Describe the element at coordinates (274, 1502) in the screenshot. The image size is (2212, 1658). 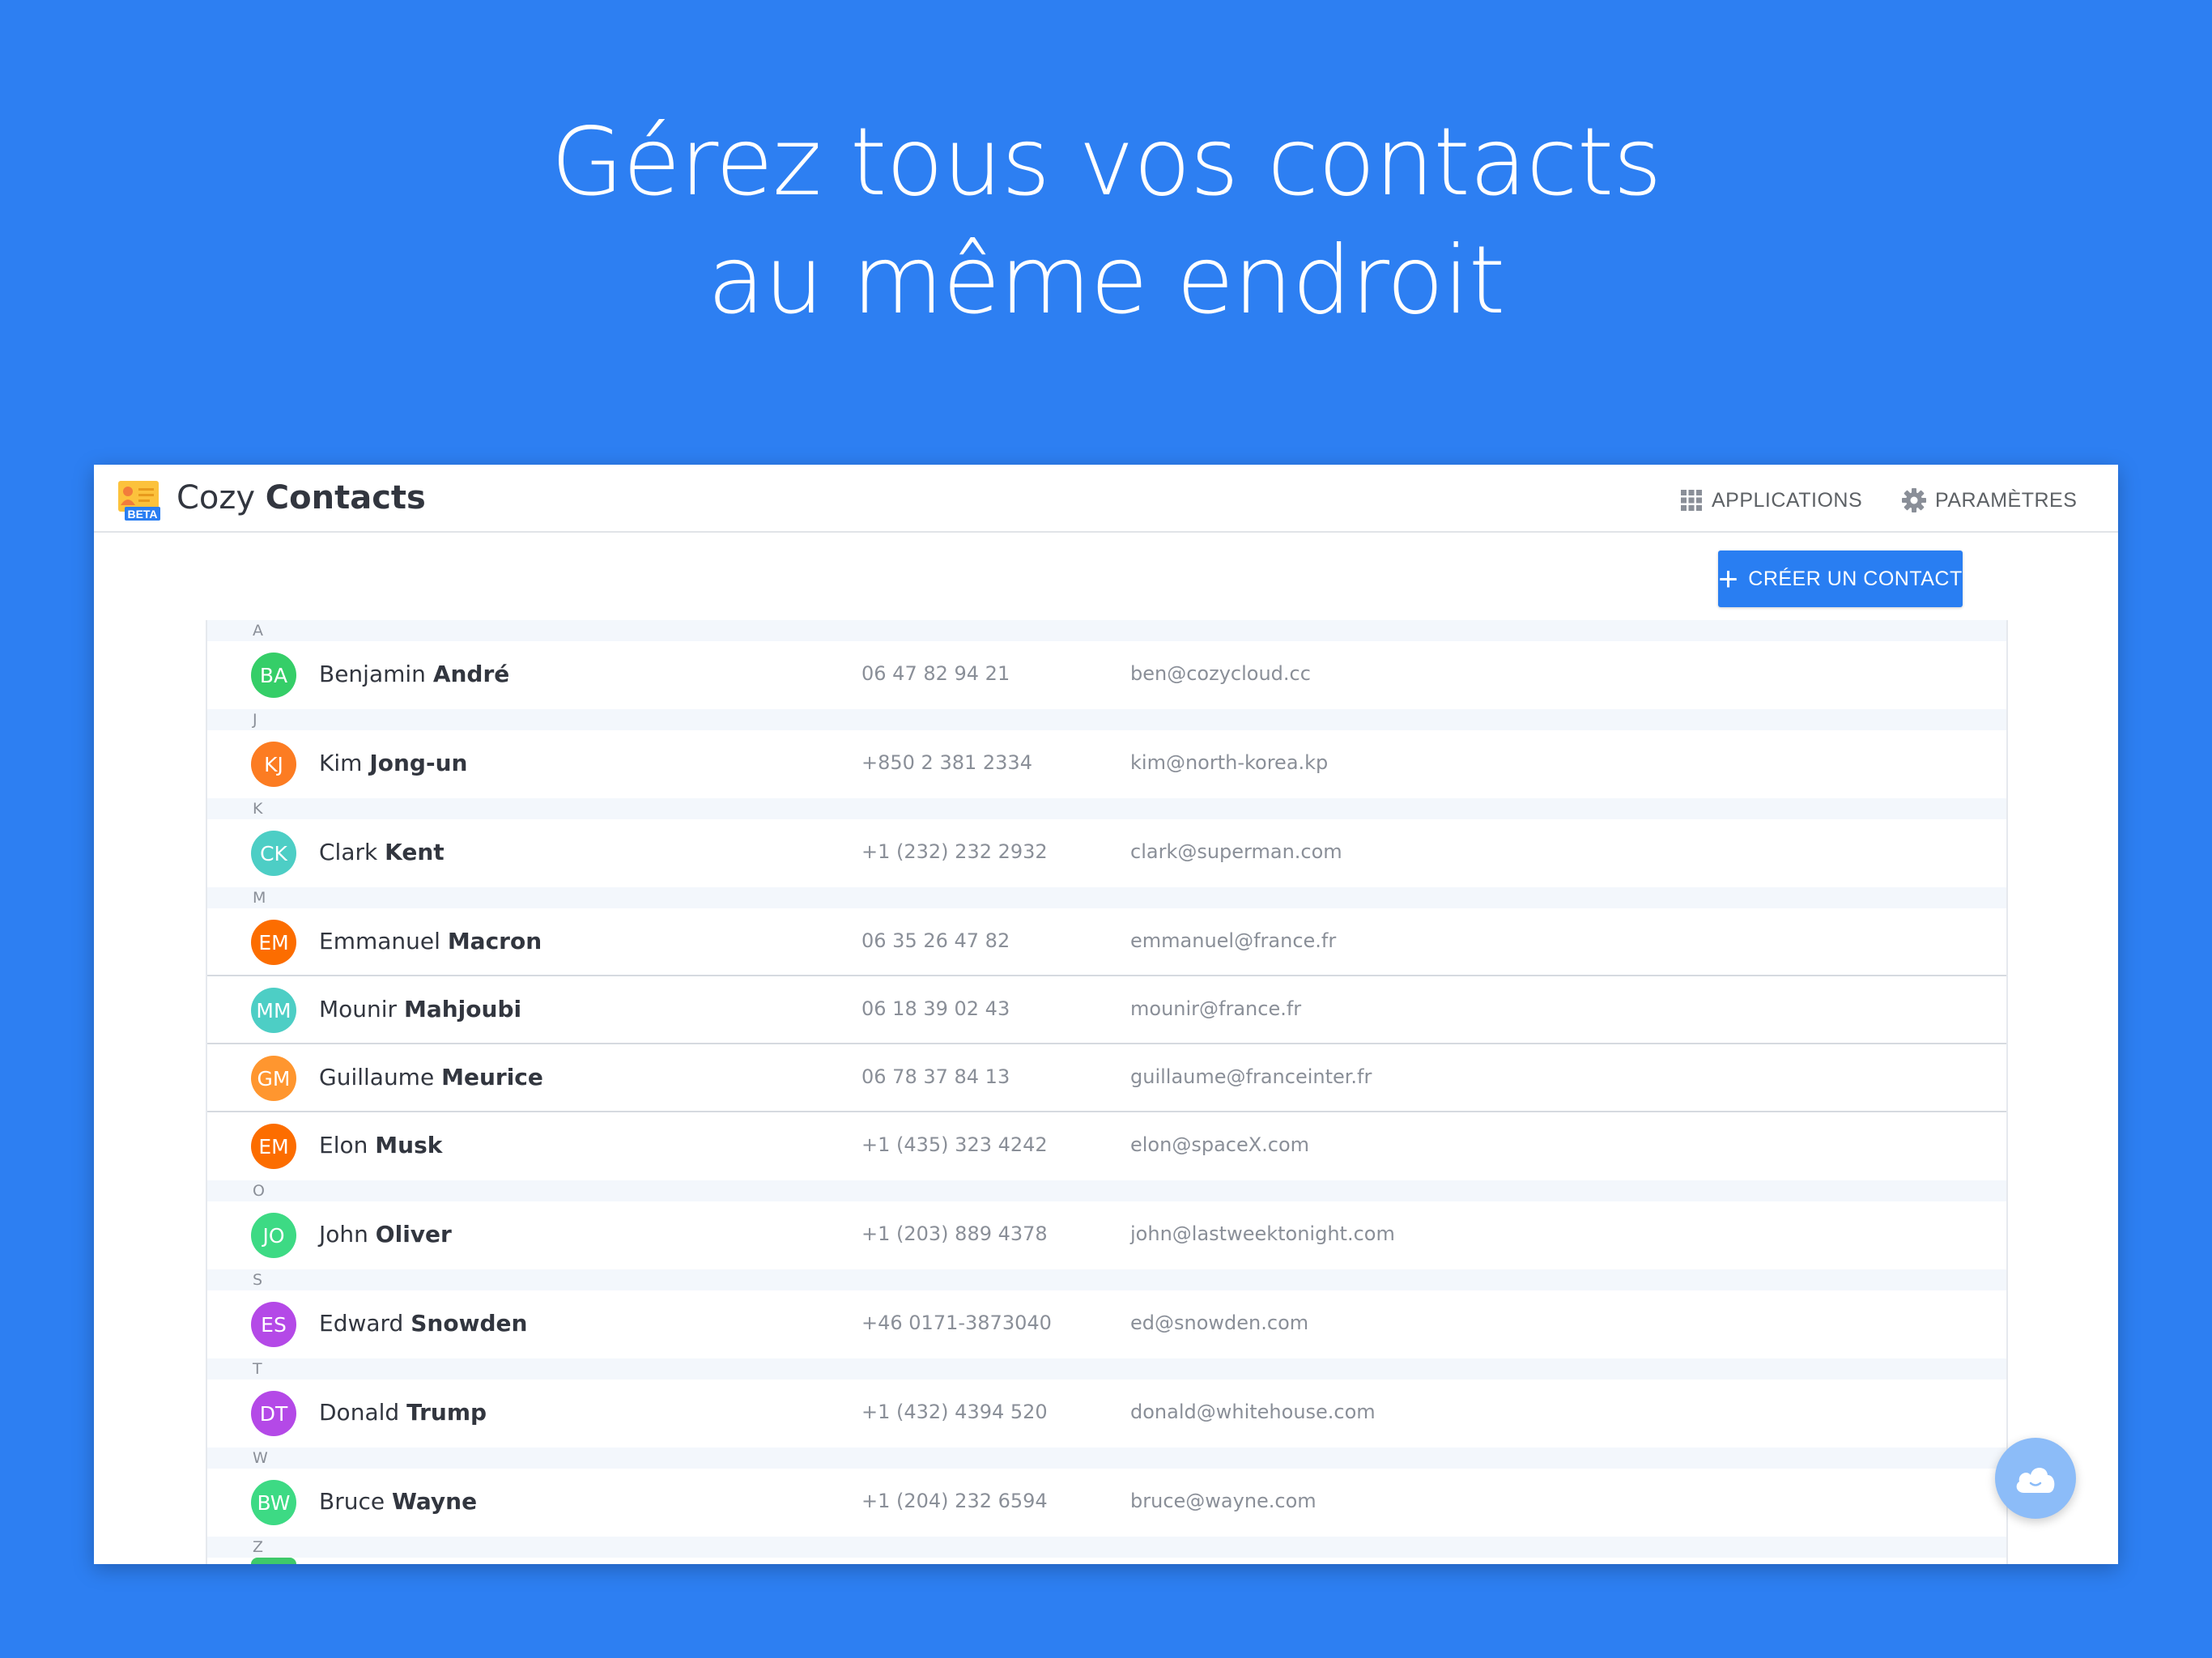
I see `avatar: BW` at that location.